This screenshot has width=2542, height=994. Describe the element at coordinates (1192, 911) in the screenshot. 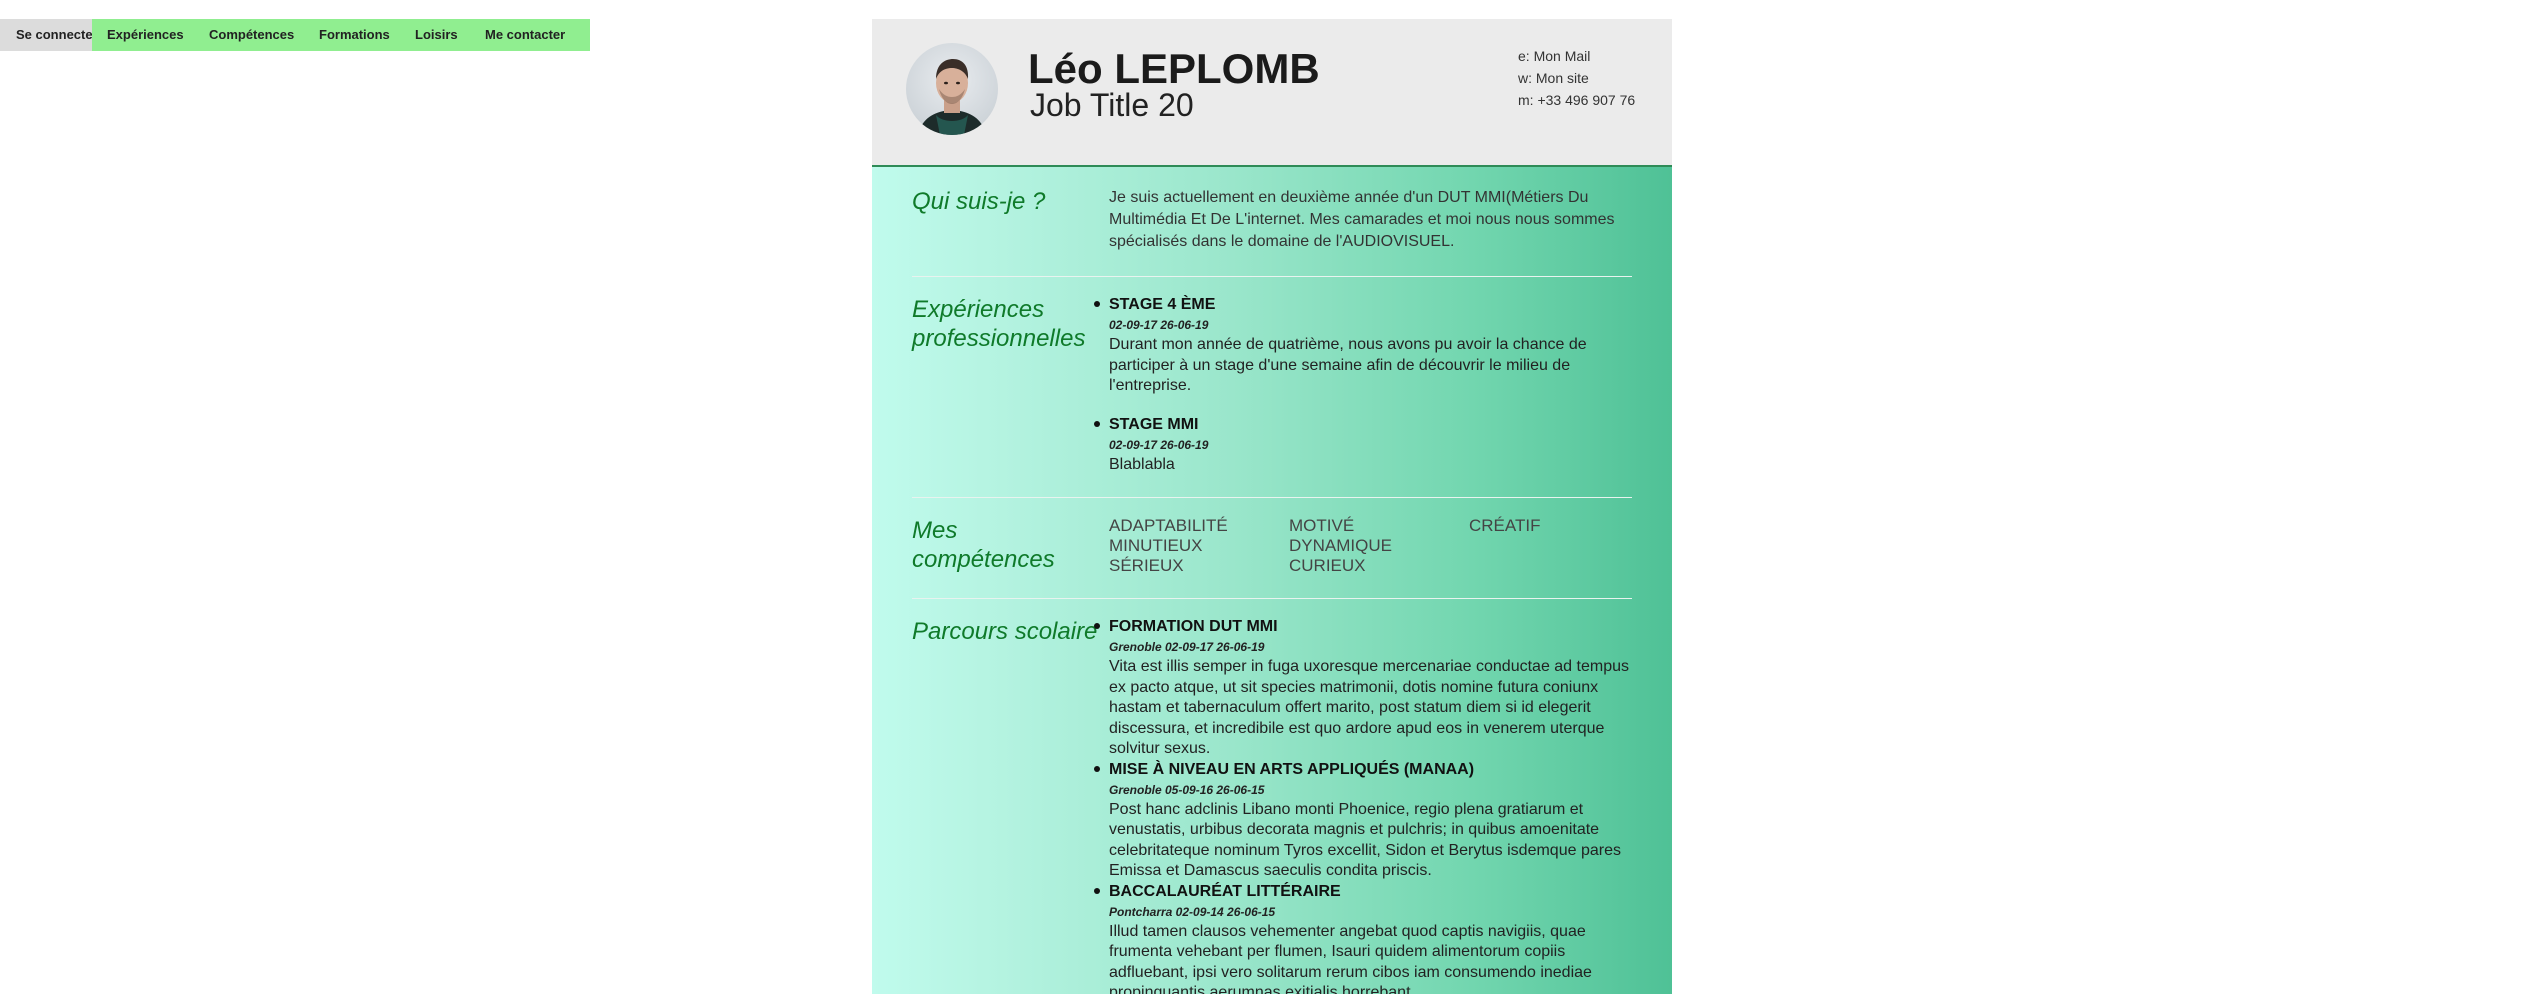

I see `entry-dates: Pontcharra 02-09-14 26-06-15` at that location.